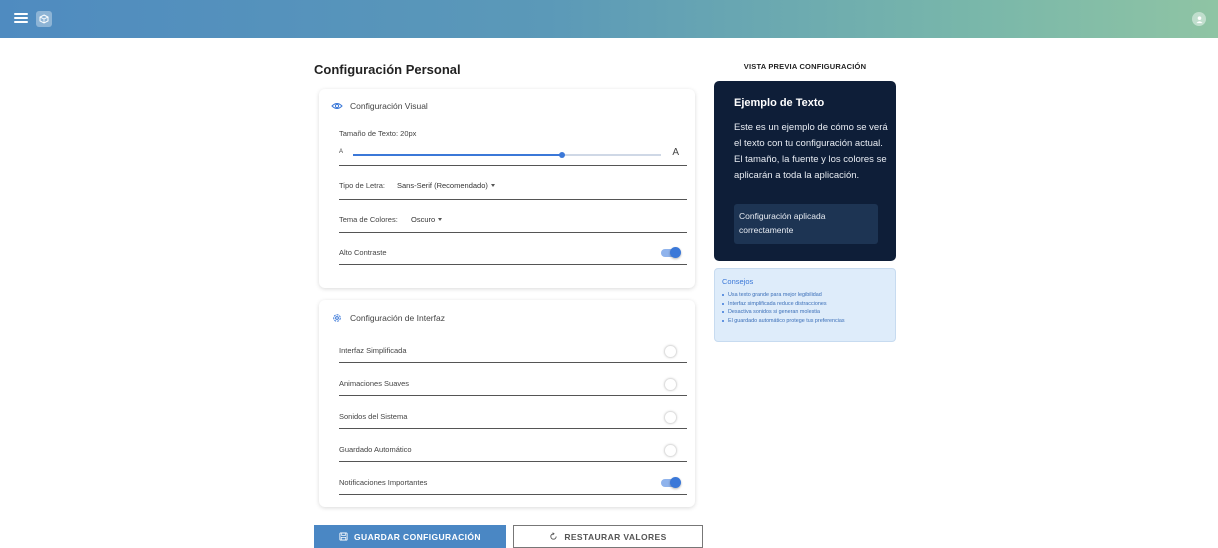 This screenshot has height=548, width=1218. What do you see at coordinates (21, 18) in the screenshot?
I see `menu-icon` at bounding box center [21, 18].